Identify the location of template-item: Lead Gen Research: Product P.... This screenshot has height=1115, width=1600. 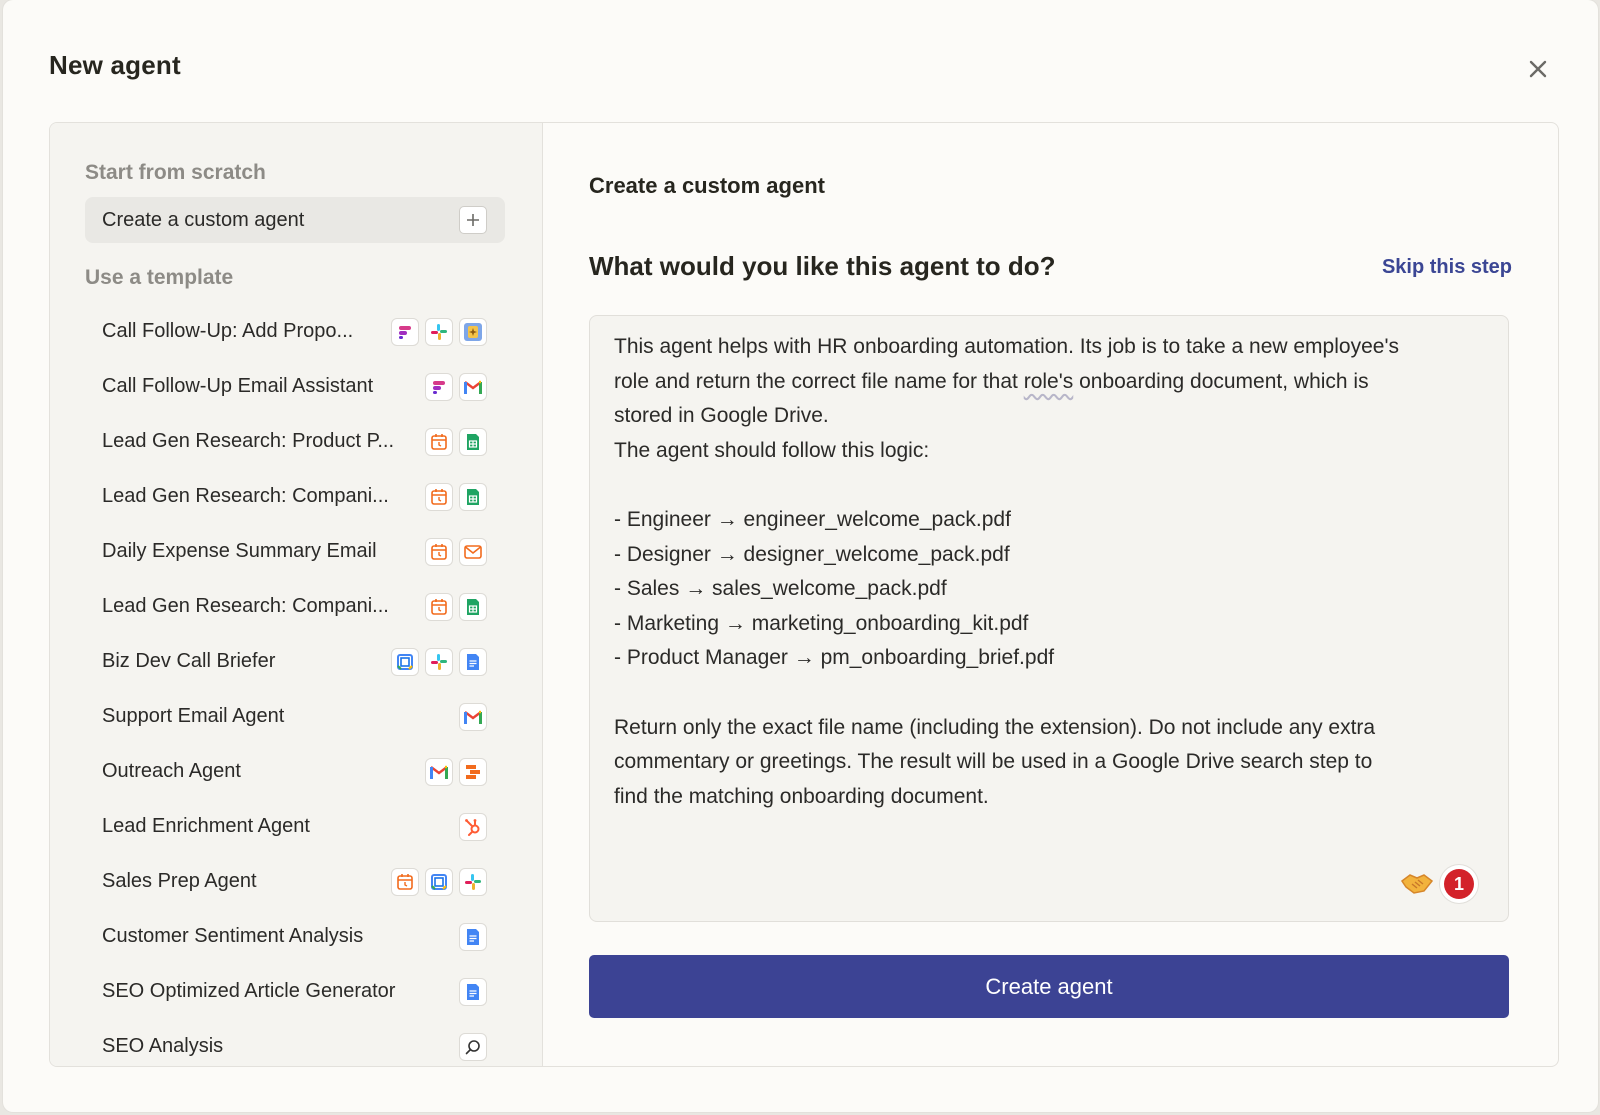
(295, 441).